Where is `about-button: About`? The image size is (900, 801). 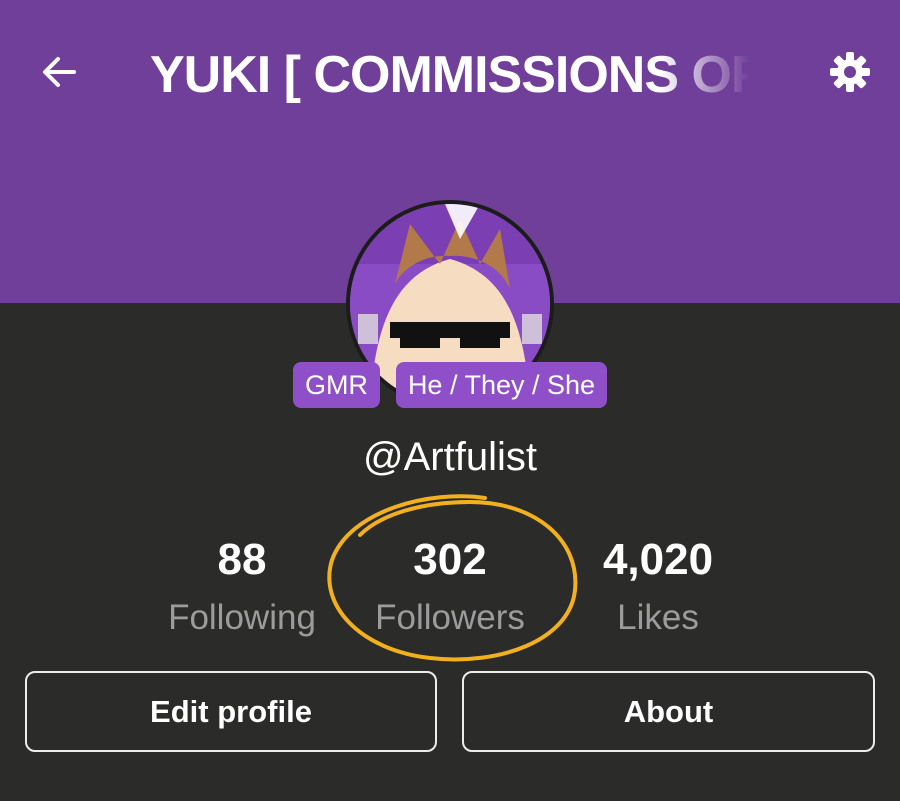 about-button: About is located at coordinates (668, 711).